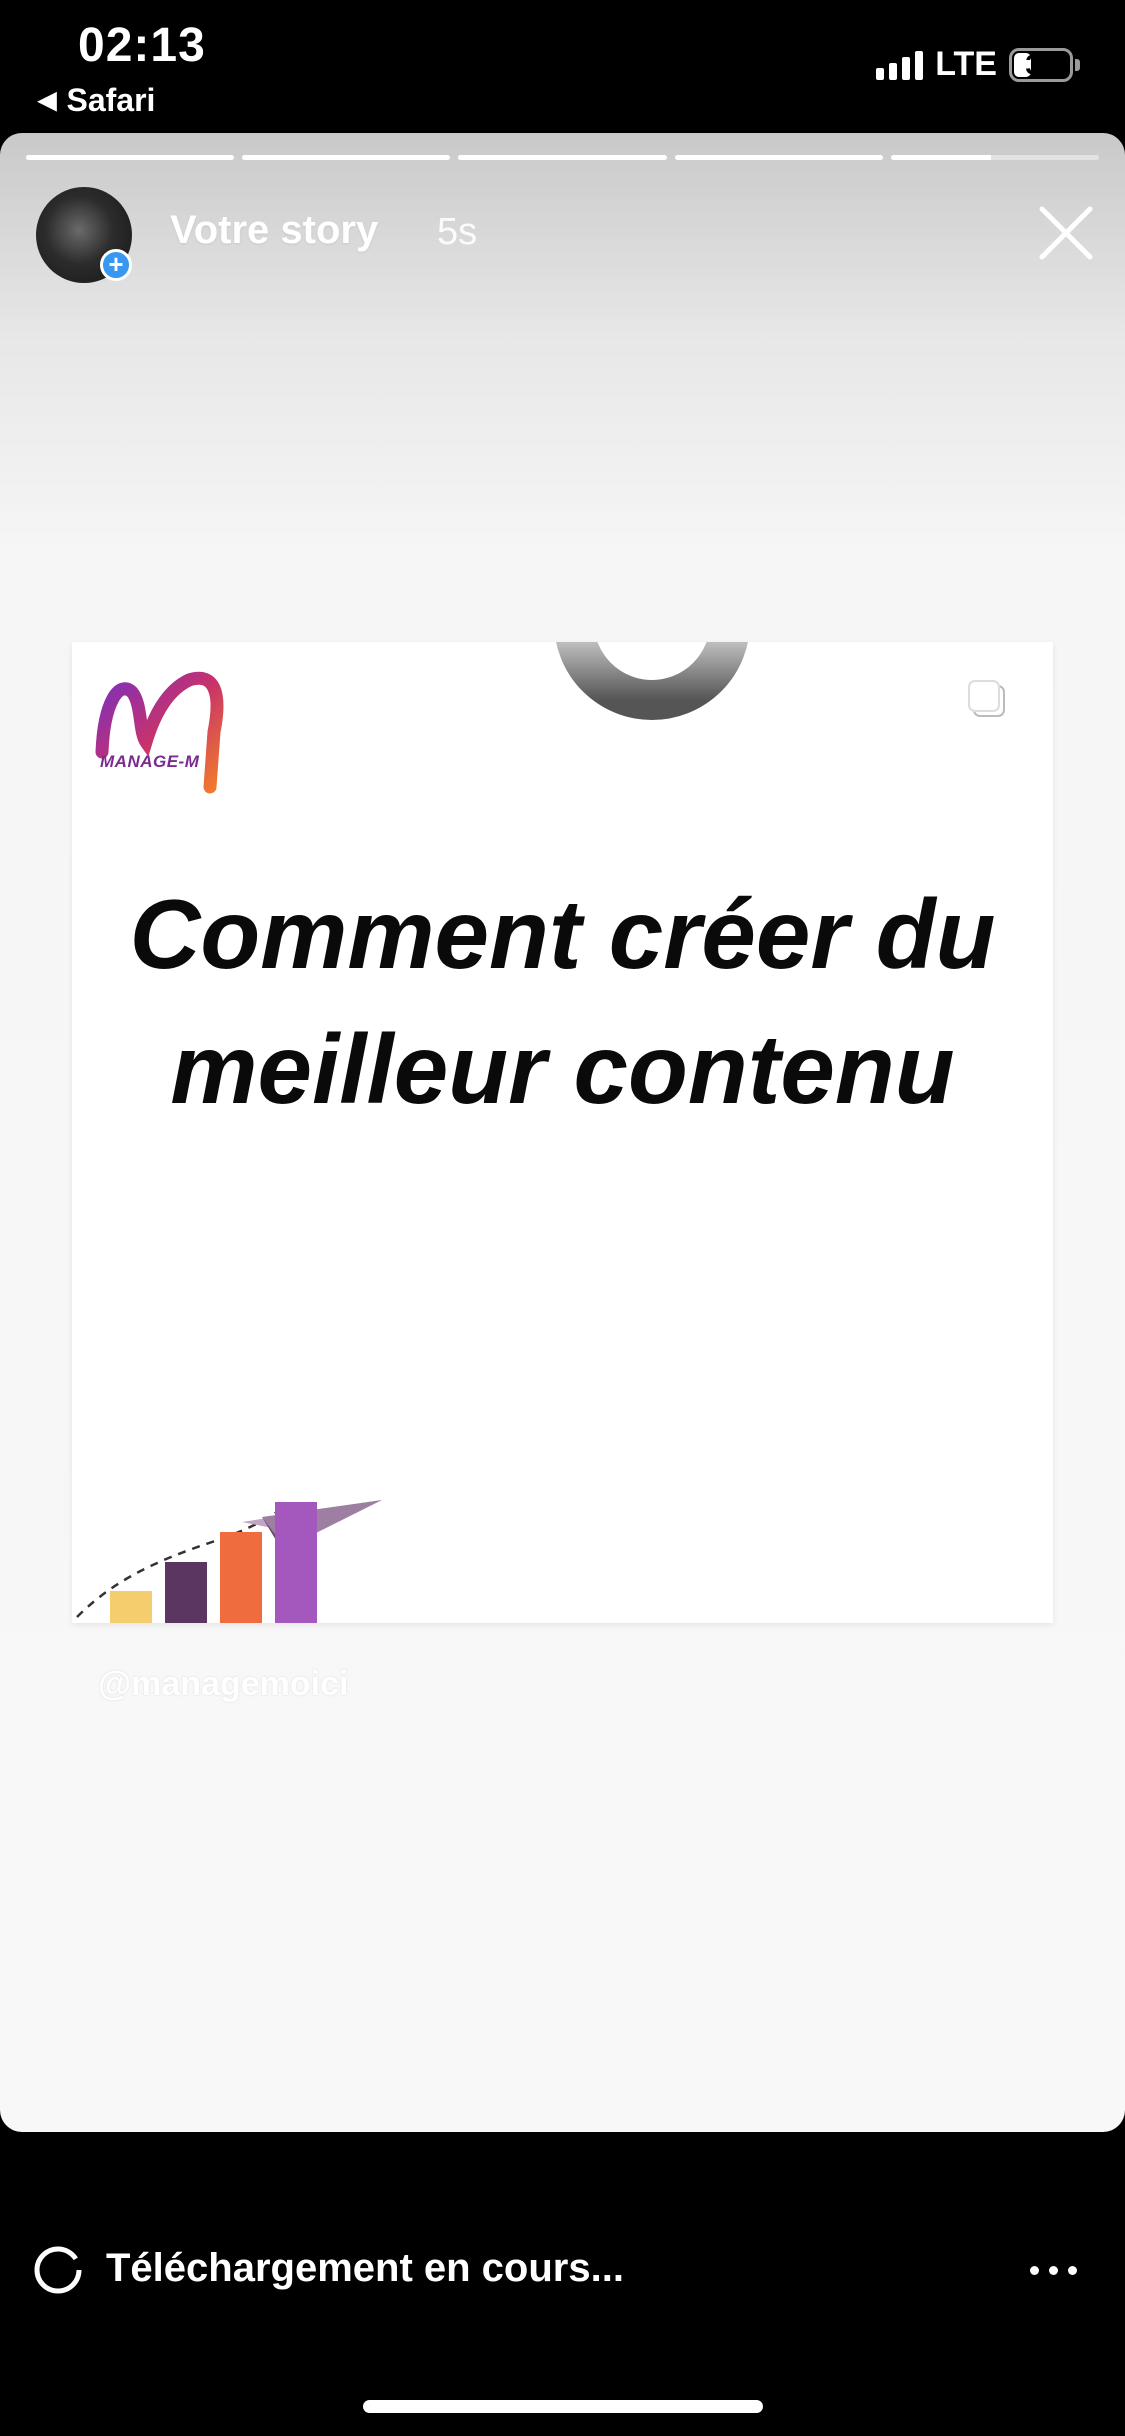  I want to click on close-icon, so click(1066, 233).